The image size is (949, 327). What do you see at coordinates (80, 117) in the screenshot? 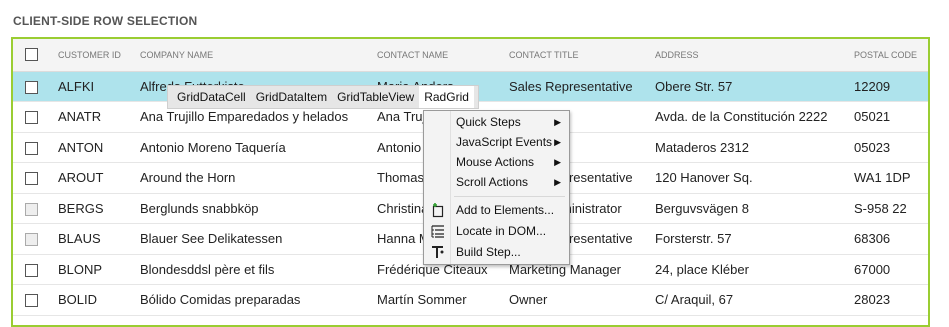
I see `cell-customer-id: ANATR` at bounding box center [80, 117].